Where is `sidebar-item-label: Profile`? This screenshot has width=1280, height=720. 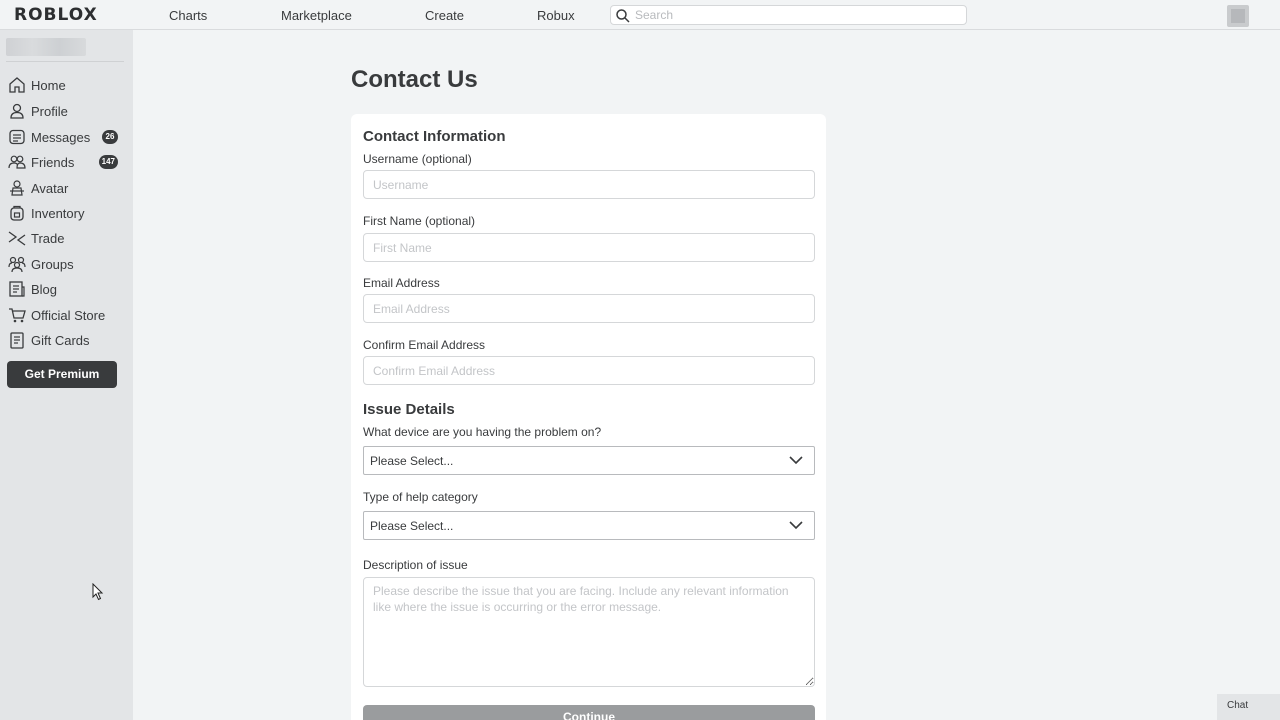 sidebar-item-label: Profile is located at coordinates (49, 111).